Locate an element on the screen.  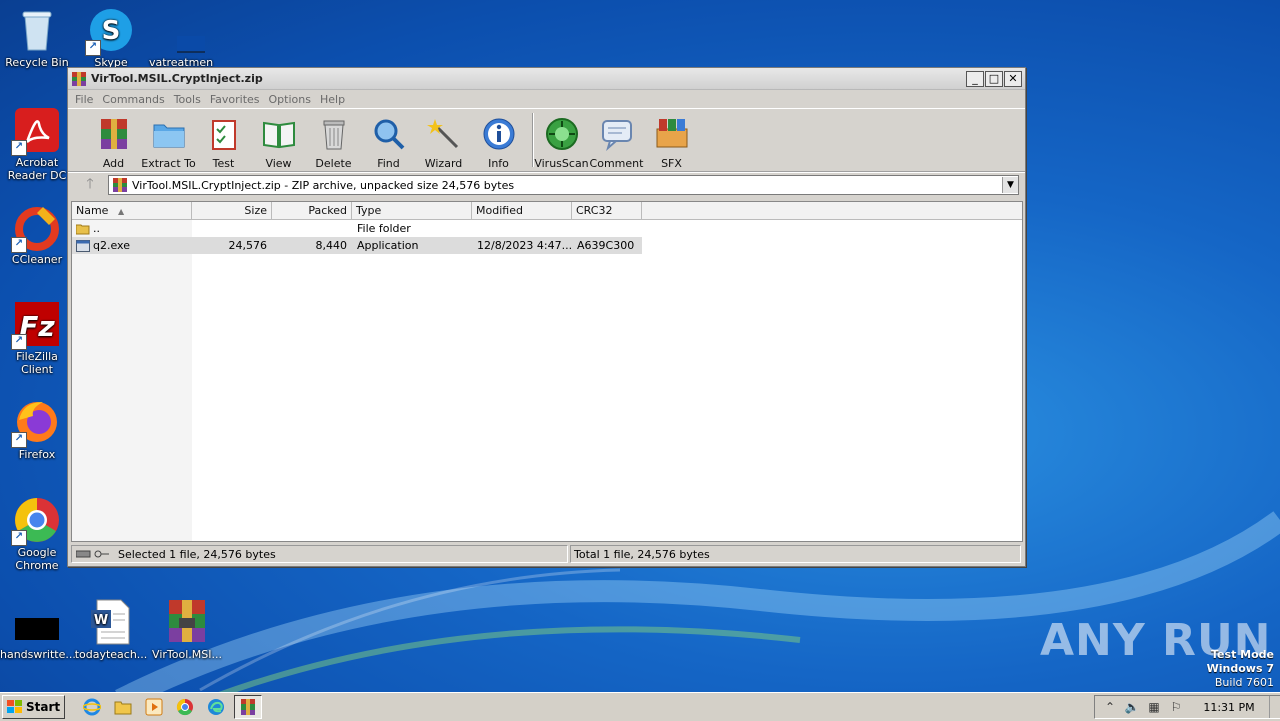
desktop-icon-acrobat: ↗ Acrobat Reader DC is located at coordinates (37, 144).